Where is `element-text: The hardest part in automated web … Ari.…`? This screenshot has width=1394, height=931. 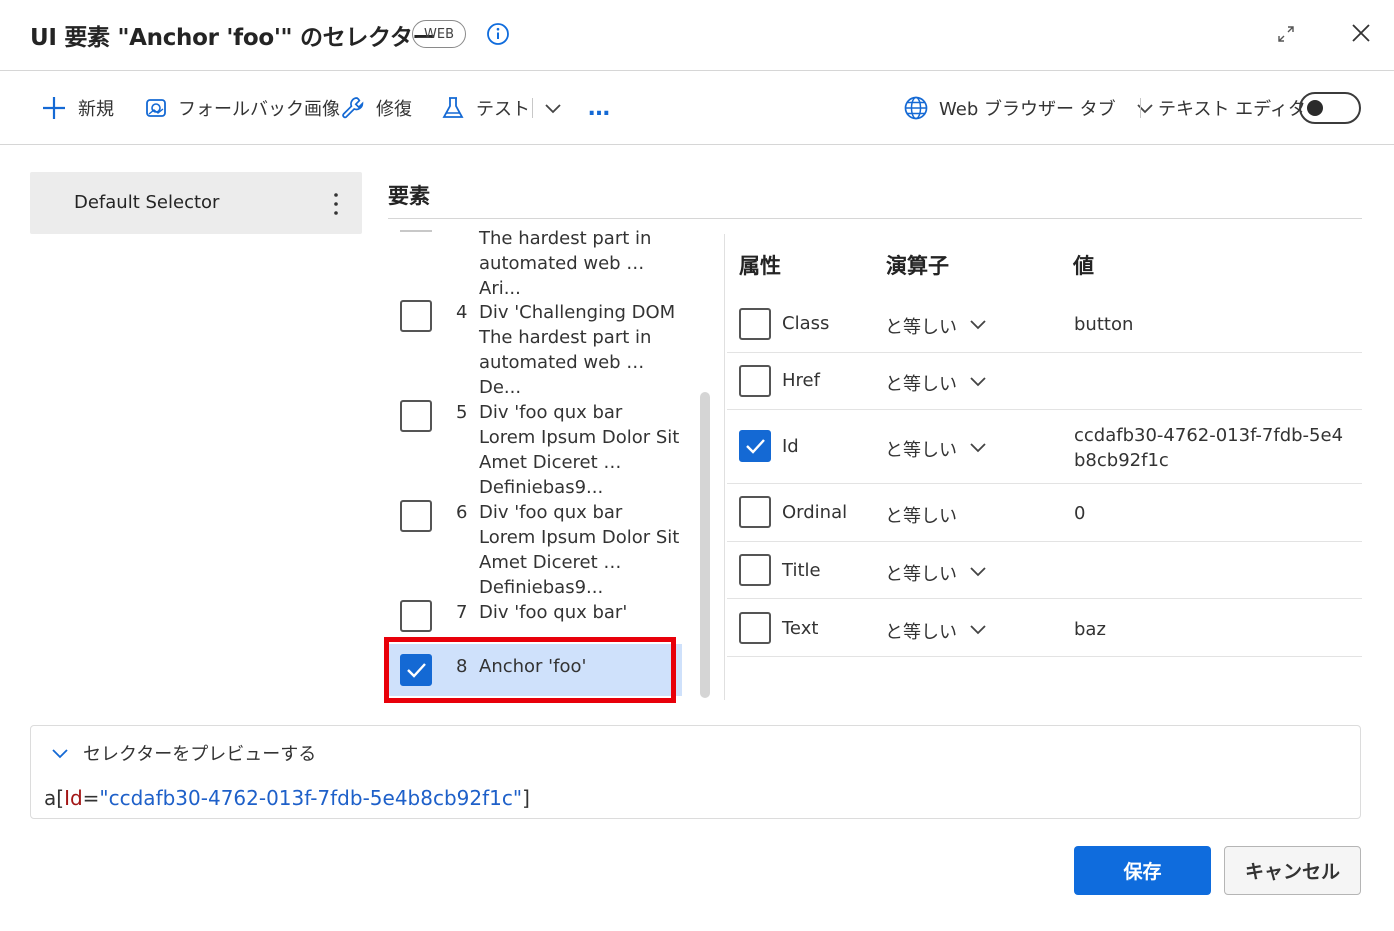 element-text: The hardest part in automated web … Ari.… is located at coordinates (565, 263).